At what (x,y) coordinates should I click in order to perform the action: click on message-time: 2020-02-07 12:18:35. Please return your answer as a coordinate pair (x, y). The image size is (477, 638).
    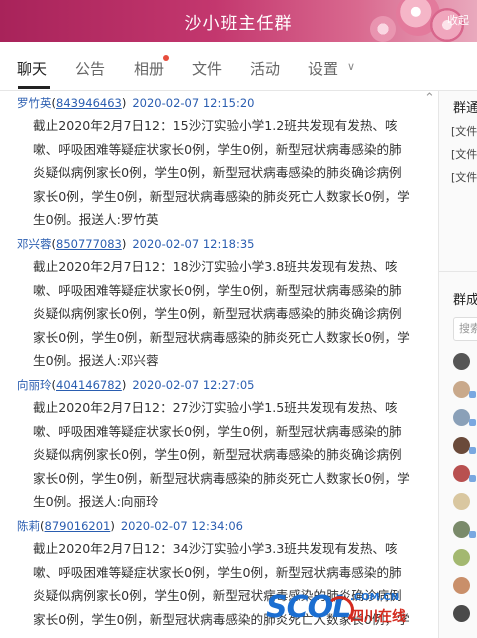
    Looking at the image, I should click on (193, 244).